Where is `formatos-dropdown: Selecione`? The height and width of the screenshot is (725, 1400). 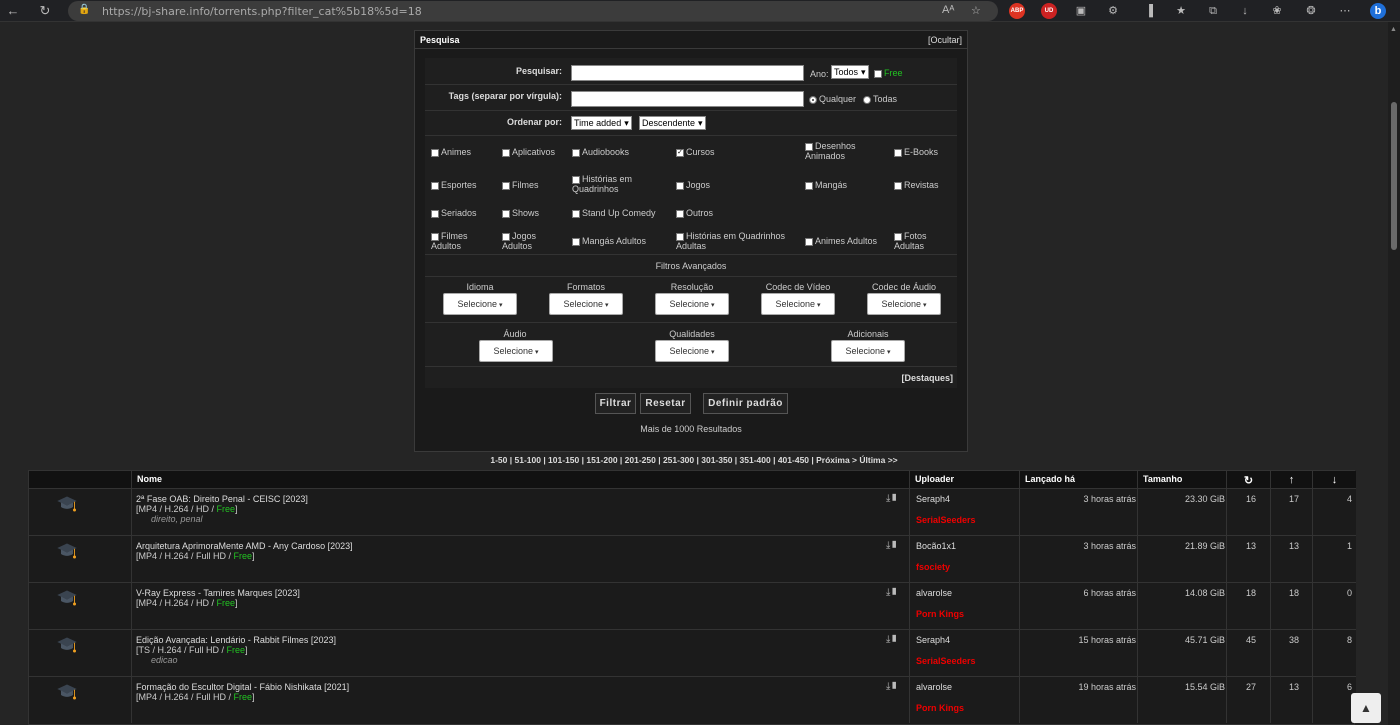 formatos-dropdown: Selecione is located at coordinates (586, 304).